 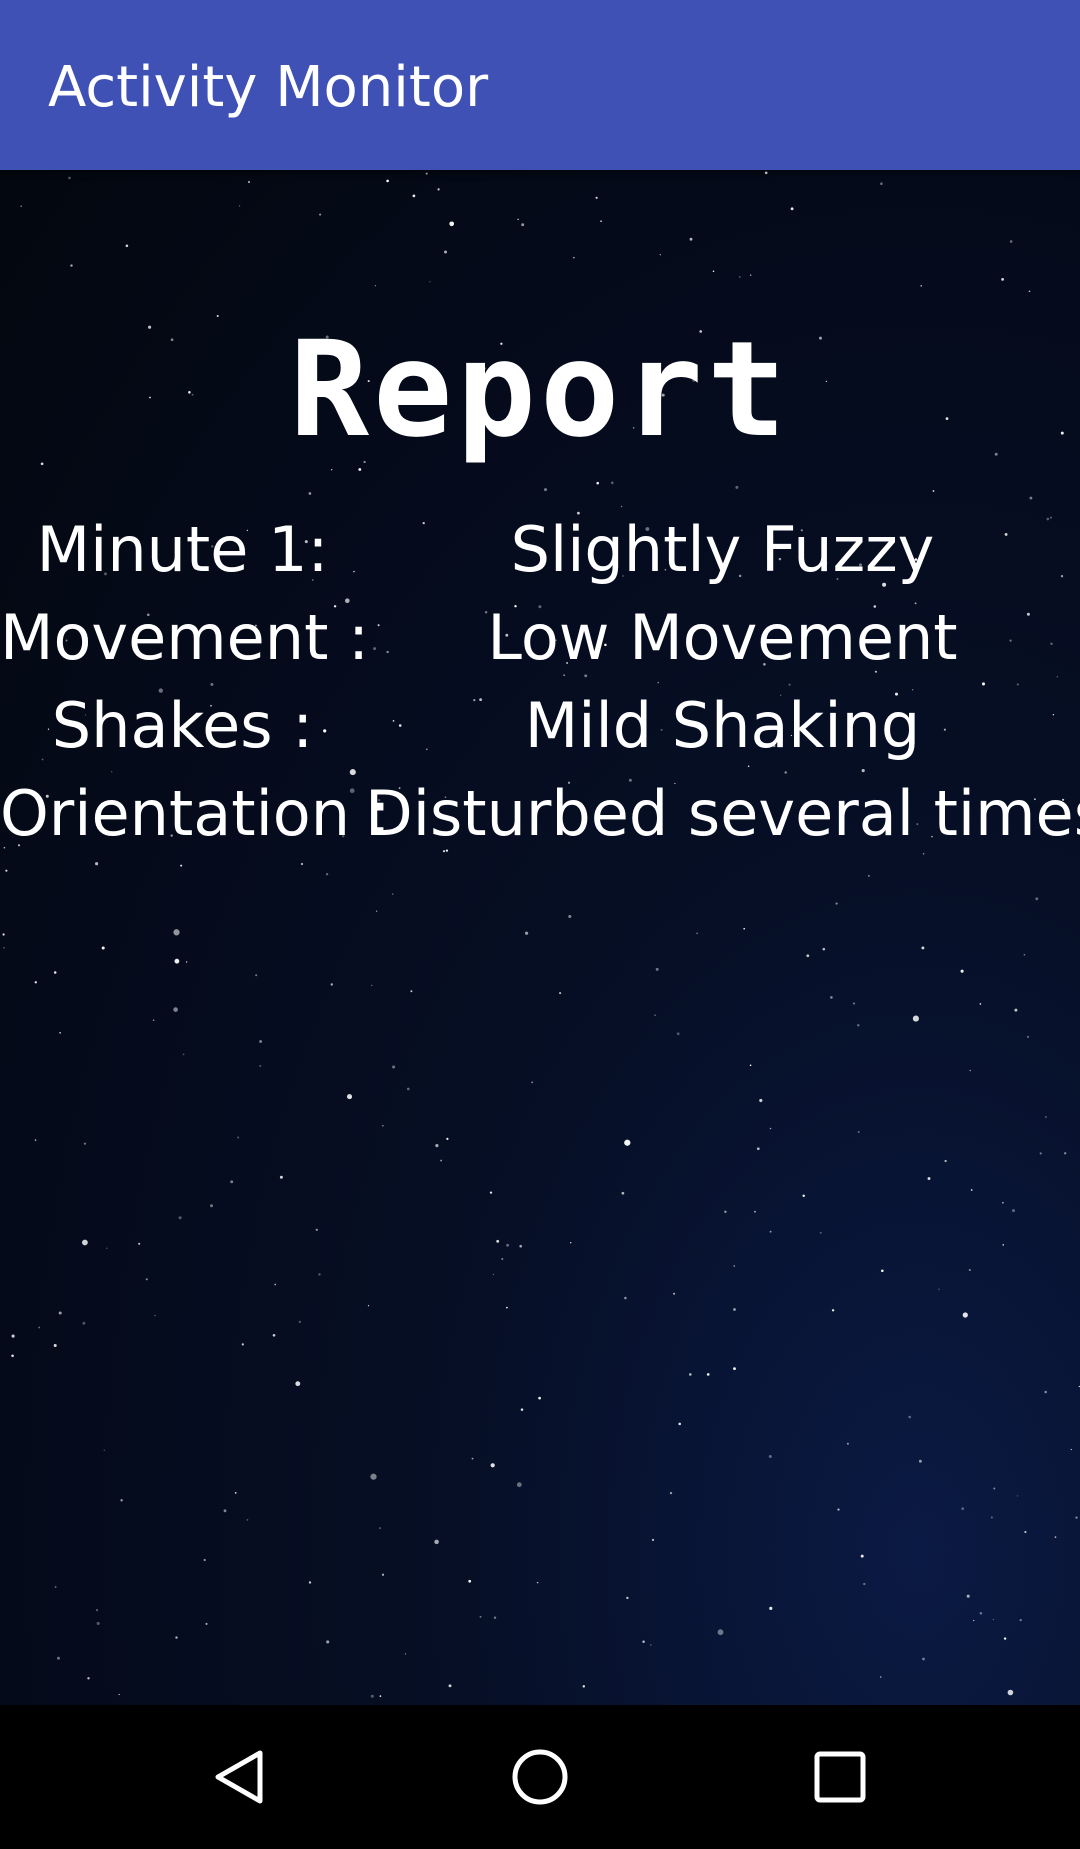 What do you see at coordinates (840, 1777) in the screenshot?
I see `recents-icon` at bounding box center [840, 1777].